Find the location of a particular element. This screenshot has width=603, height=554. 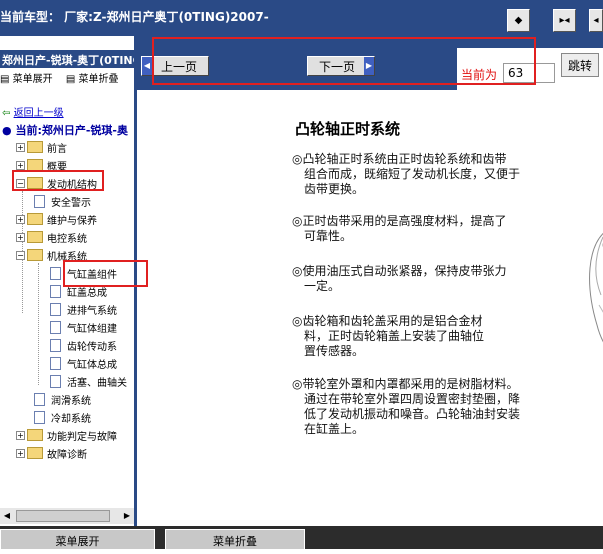

bottom-collapse-button: 菜单折叠 is located at coordinates (235, 539).